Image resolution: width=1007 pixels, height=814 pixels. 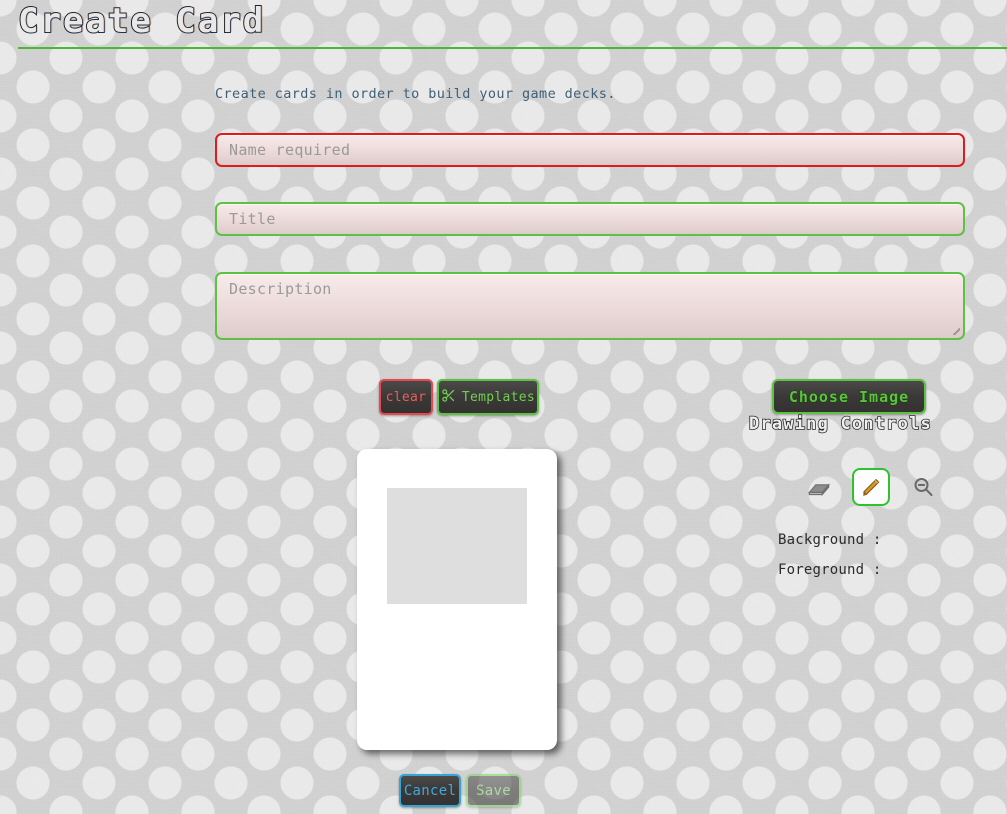 I want to click on card-image-placeholder, so click(x=457, y=546).